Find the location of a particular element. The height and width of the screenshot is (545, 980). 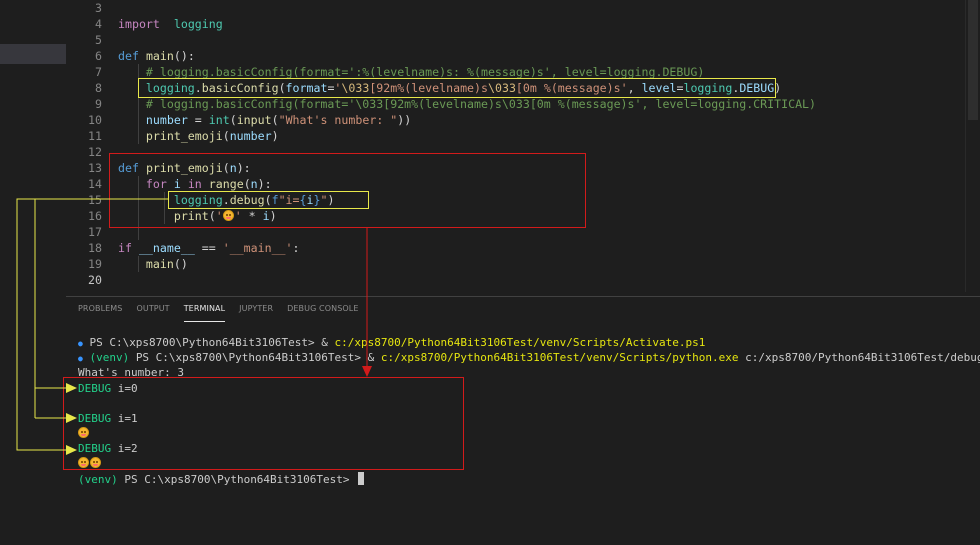

red-arrowhead is located at coordinates (367, 371).